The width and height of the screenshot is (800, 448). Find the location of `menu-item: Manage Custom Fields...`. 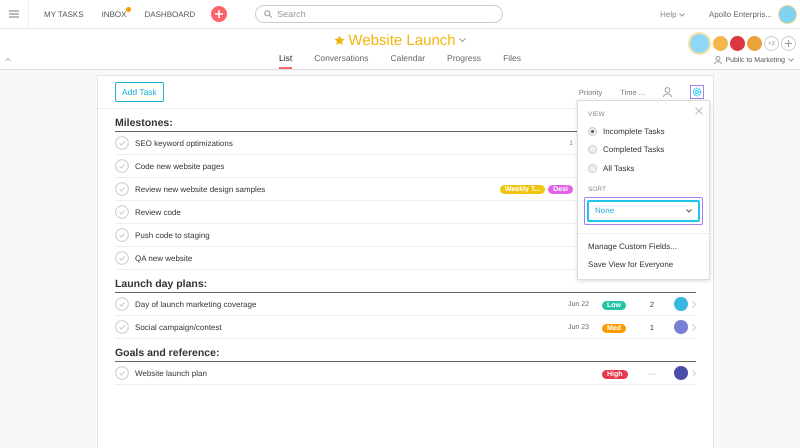

menu-item: Manage Custom Fields... is located at coordinates (643, 247).